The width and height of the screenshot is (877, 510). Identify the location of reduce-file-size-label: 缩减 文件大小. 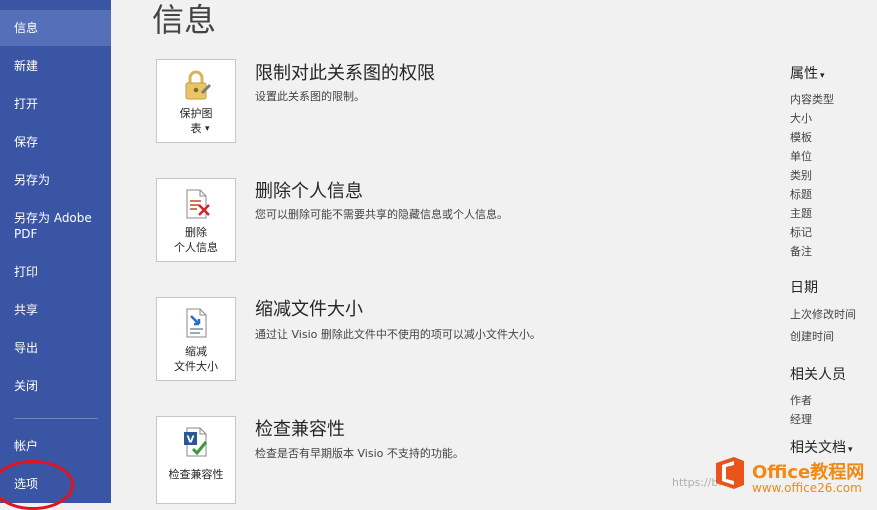
(196, 359).